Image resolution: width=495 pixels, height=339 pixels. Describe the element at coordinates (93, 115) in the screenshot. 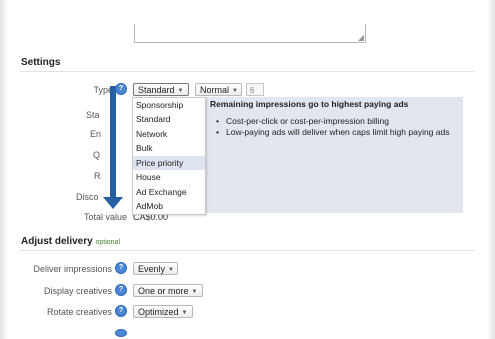

I see `start-time-label: Sta` at that location.